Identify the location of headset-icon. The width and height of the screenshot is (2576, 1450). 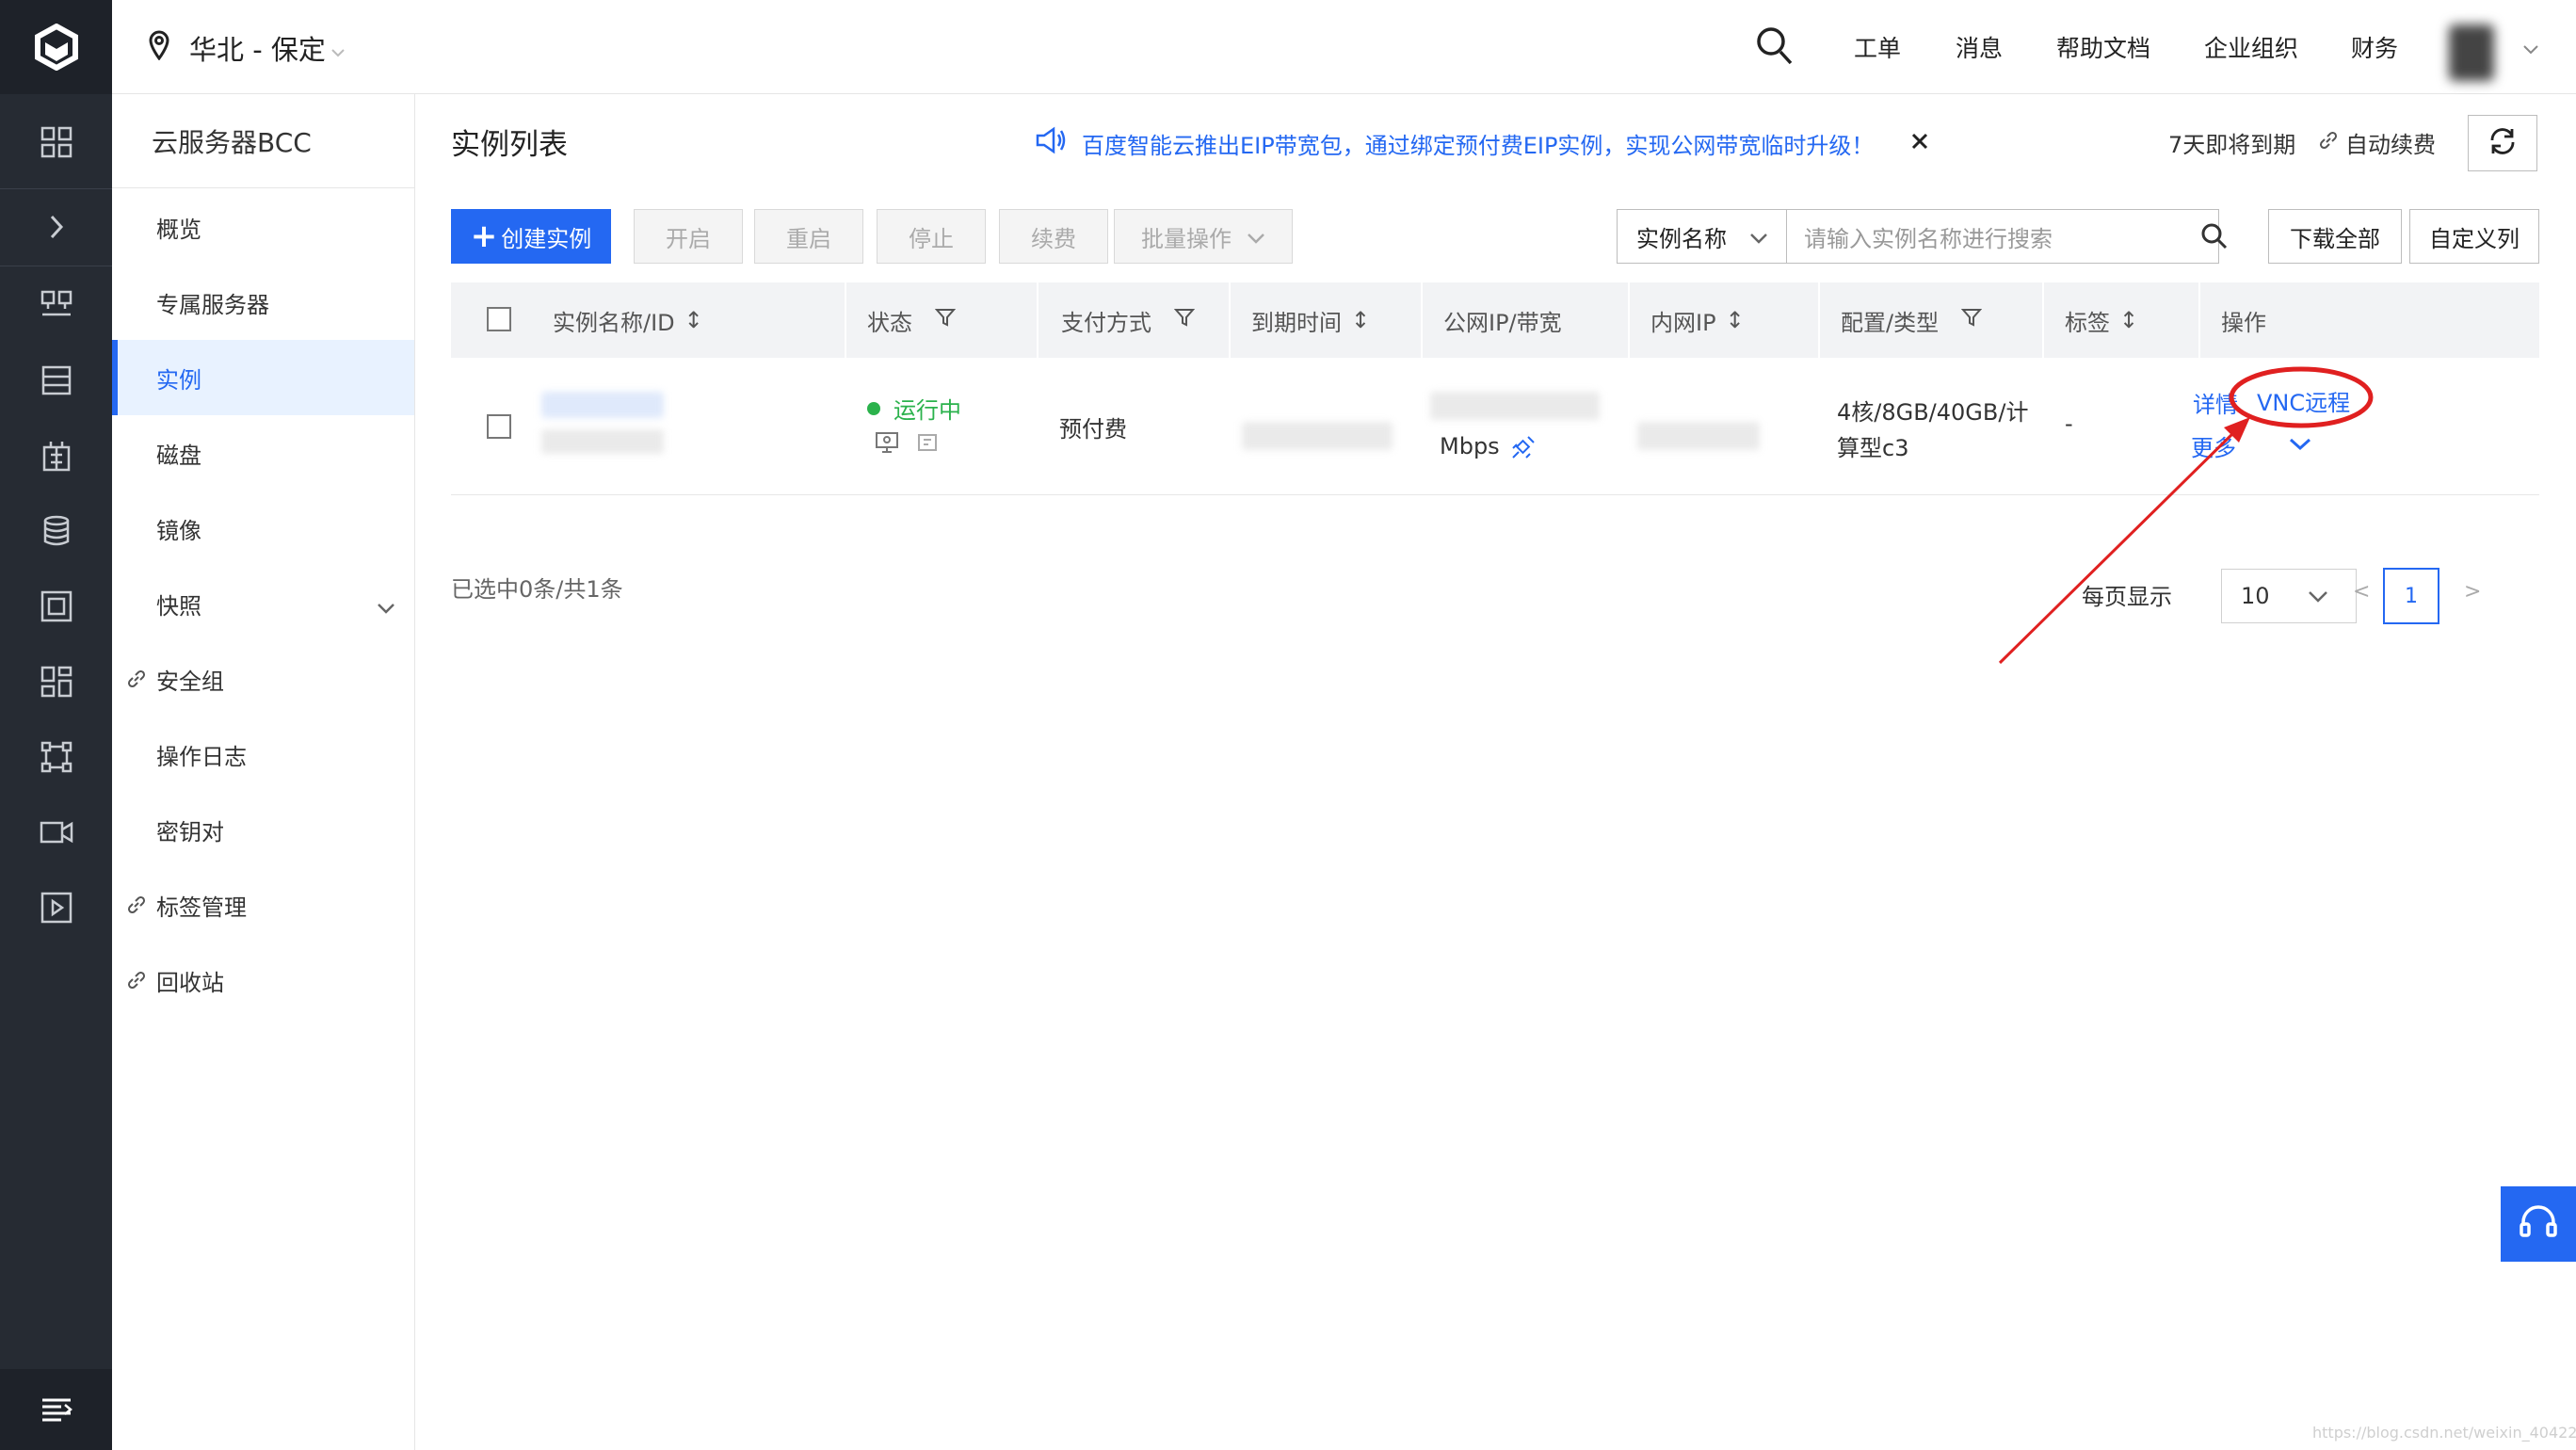
(2538, 1224).